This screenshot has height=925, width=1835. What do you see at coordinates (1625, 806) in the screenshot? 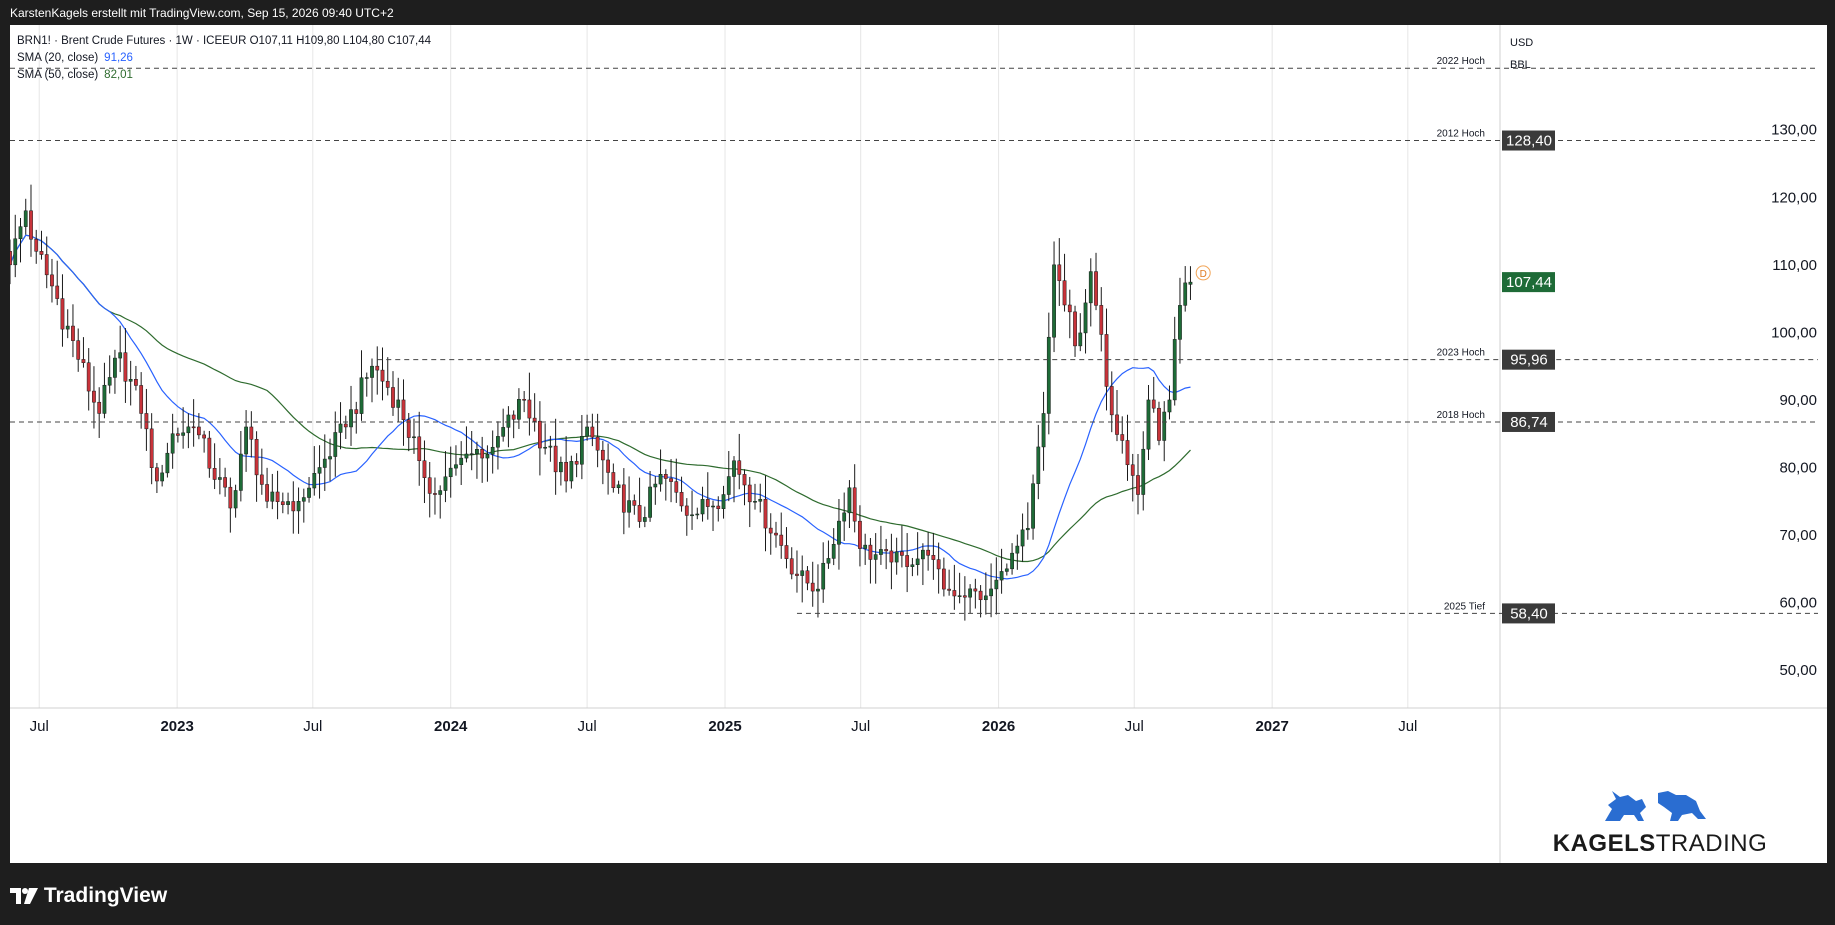
I see `bull-icon` at bounding box center [1625, 806].